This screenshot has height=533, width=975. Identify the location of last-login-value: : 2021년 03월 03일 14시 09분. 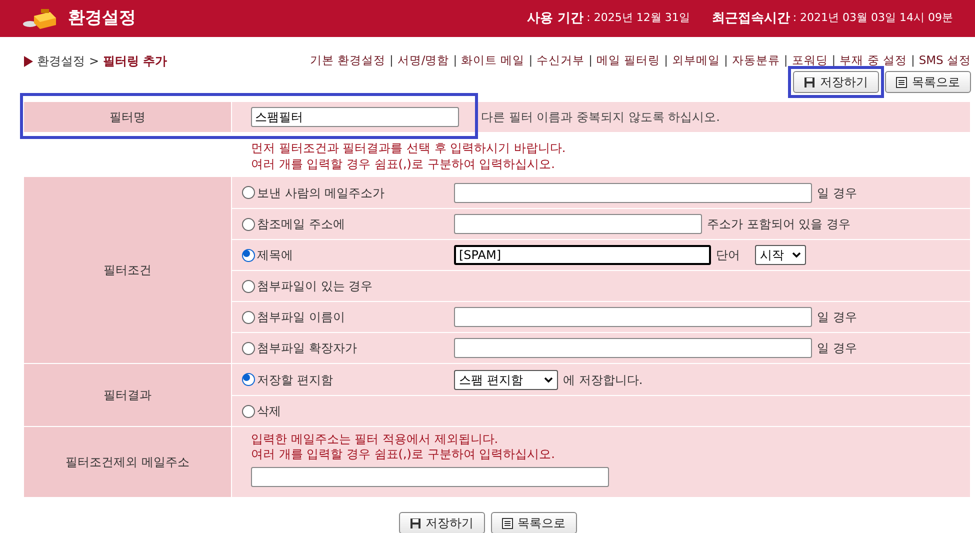
(872, 18).